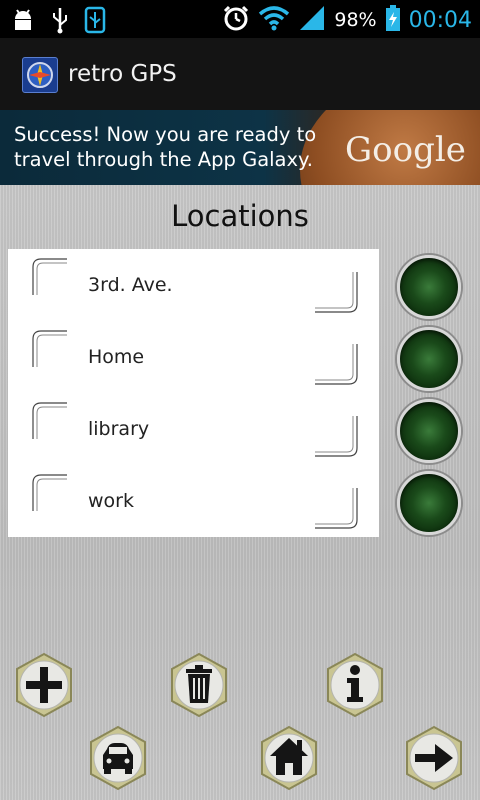 The width and height of the screenshot is (480, 800). What do you see at coordinates (289, 758) in the screenshot?
I see `home-button` at bounding box center [289, 758].